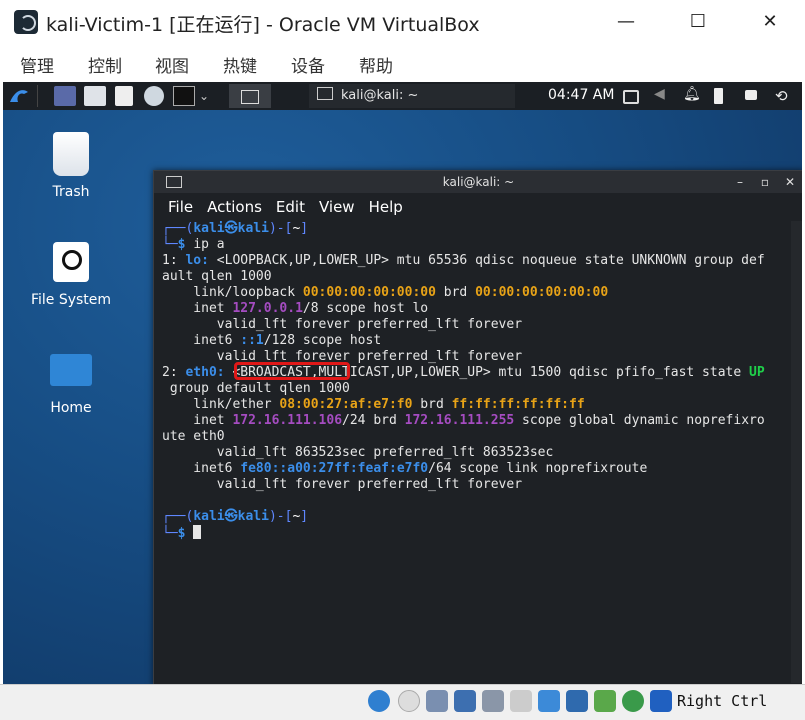  What do you see at coordinates (740, 182) in the screenshot?
I see `terminal-minimize-button: –` at bounding box center [740, 182].